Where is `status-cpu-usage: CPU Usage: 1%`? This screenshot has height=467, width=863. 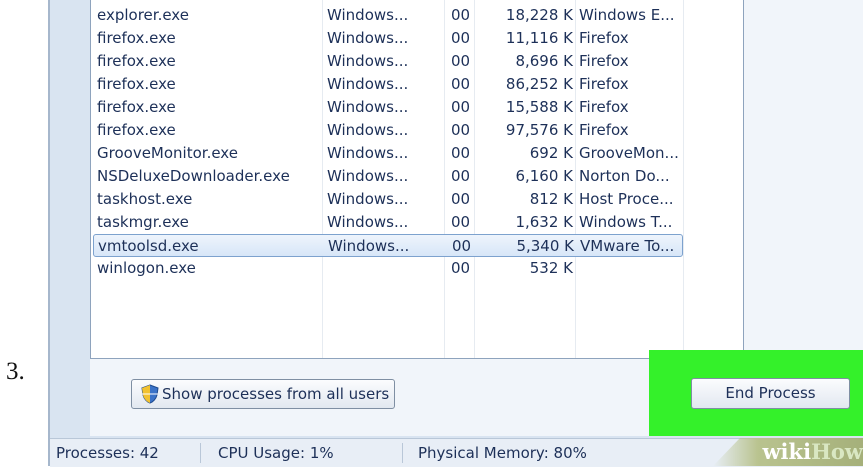
status-cpu-usage: CPU Usage: 1% is located at coordinates (276, 453).